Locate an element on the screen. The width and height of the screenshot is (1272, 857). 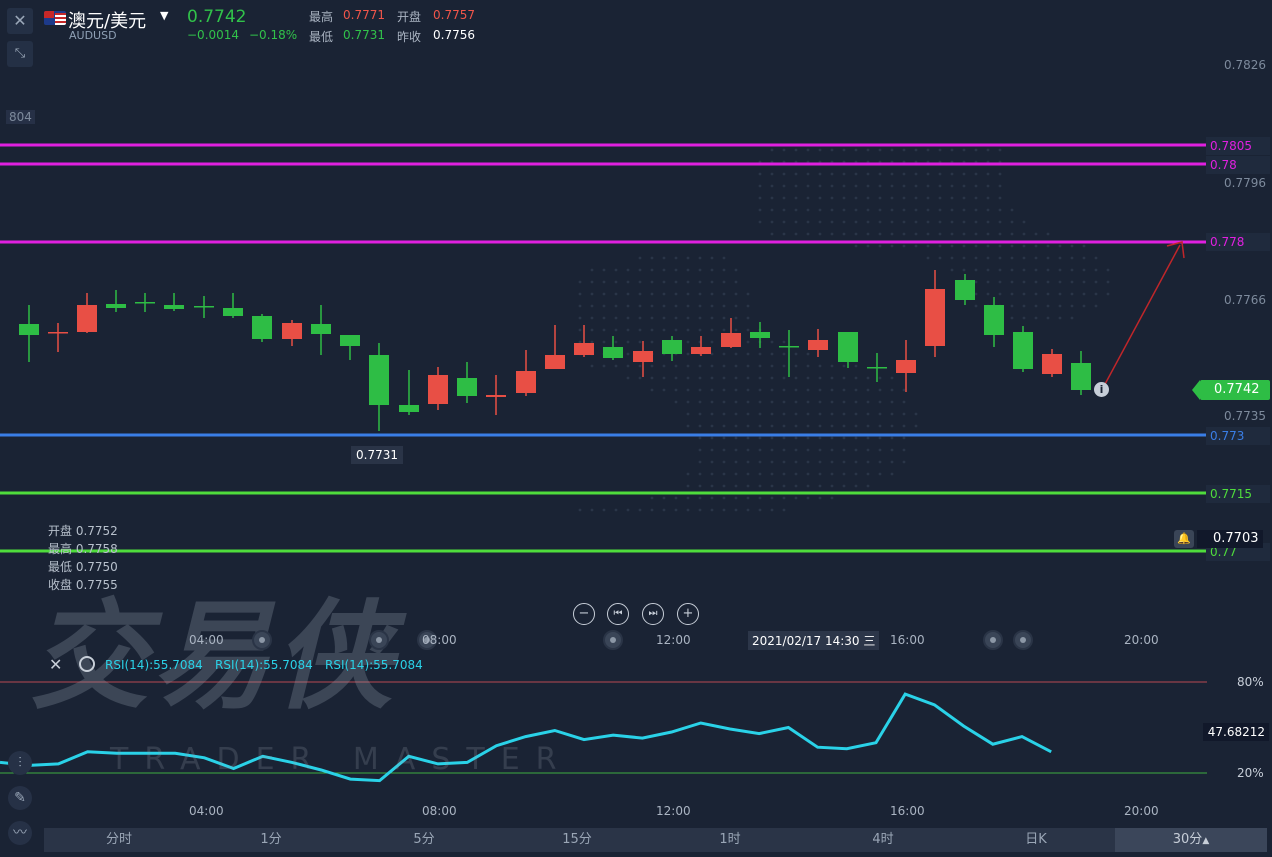
close-indicator-icon: ✕ is located at coordinates (55, 664).